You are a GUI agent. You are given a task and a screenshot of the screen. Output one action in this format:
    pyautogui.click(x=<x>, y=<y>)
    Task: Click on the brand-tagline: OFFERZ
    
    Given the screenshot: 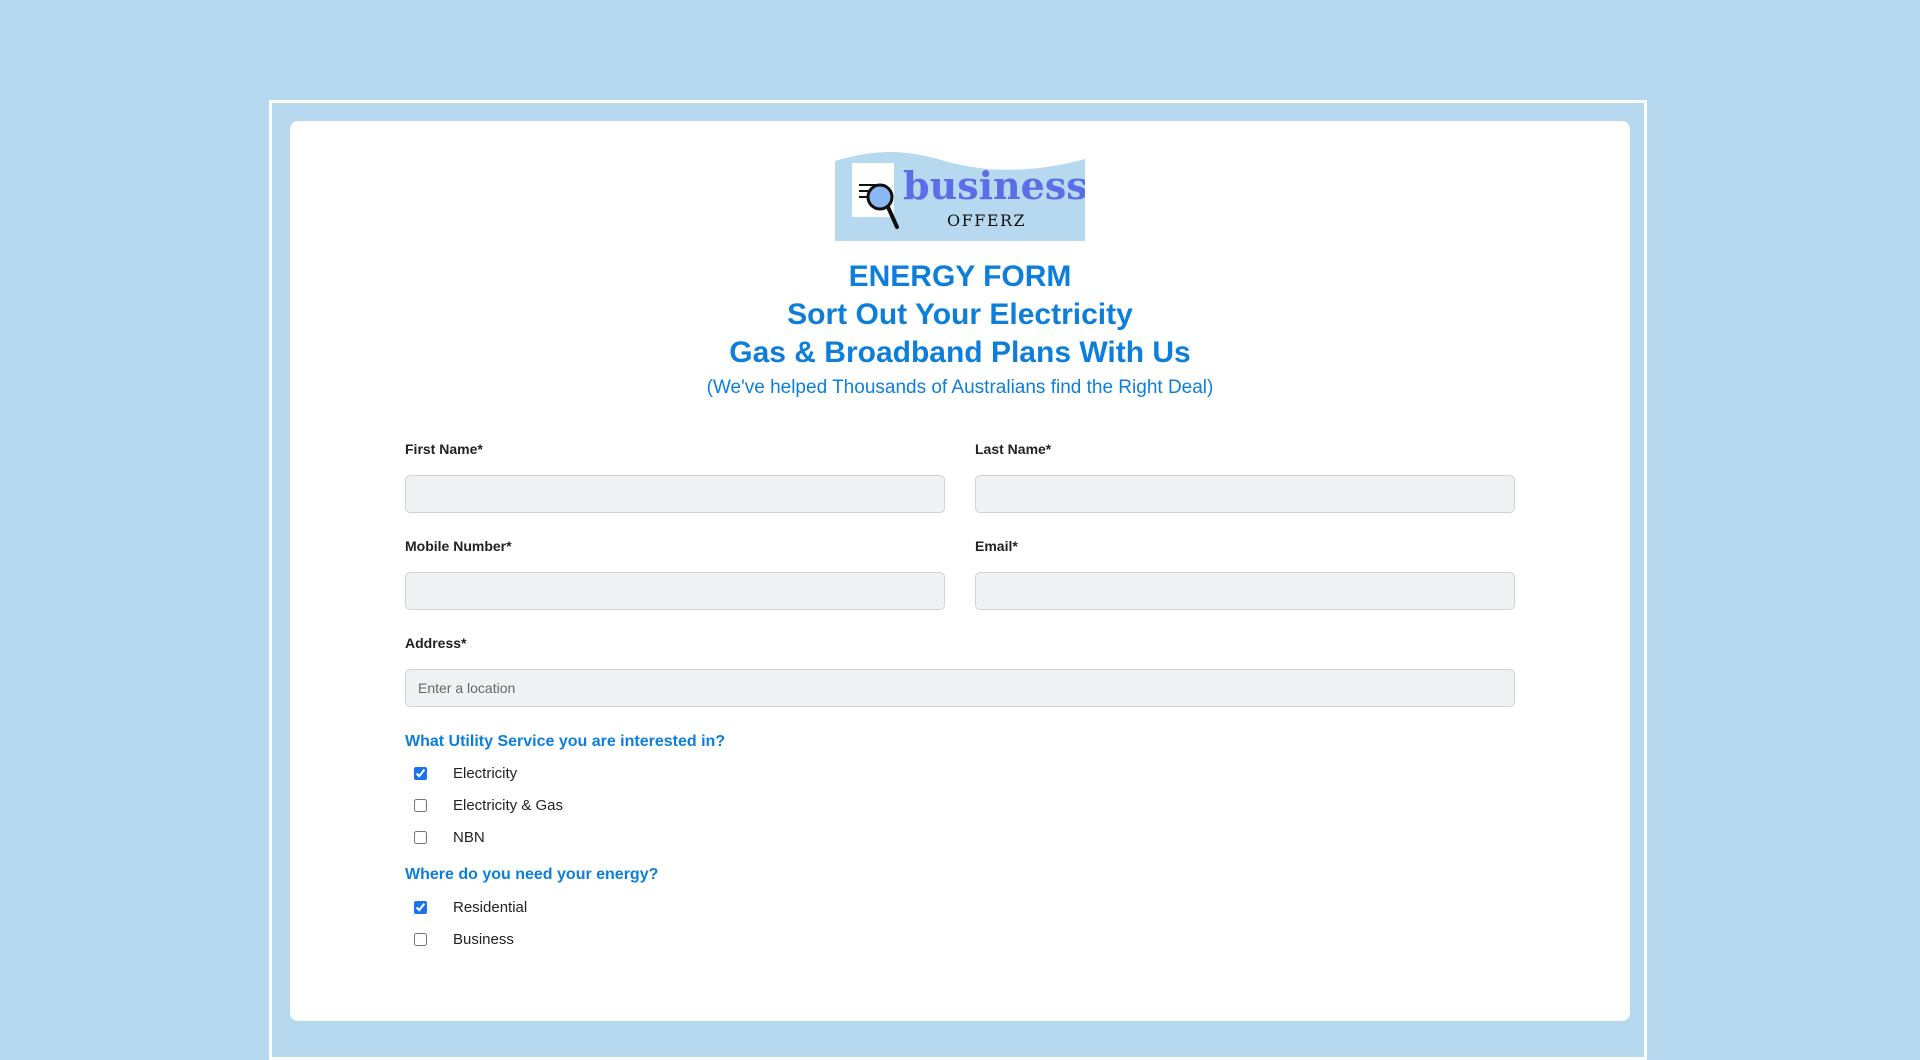 What is the action you would take?
    pyautogui.click(x=986, y=220)
    